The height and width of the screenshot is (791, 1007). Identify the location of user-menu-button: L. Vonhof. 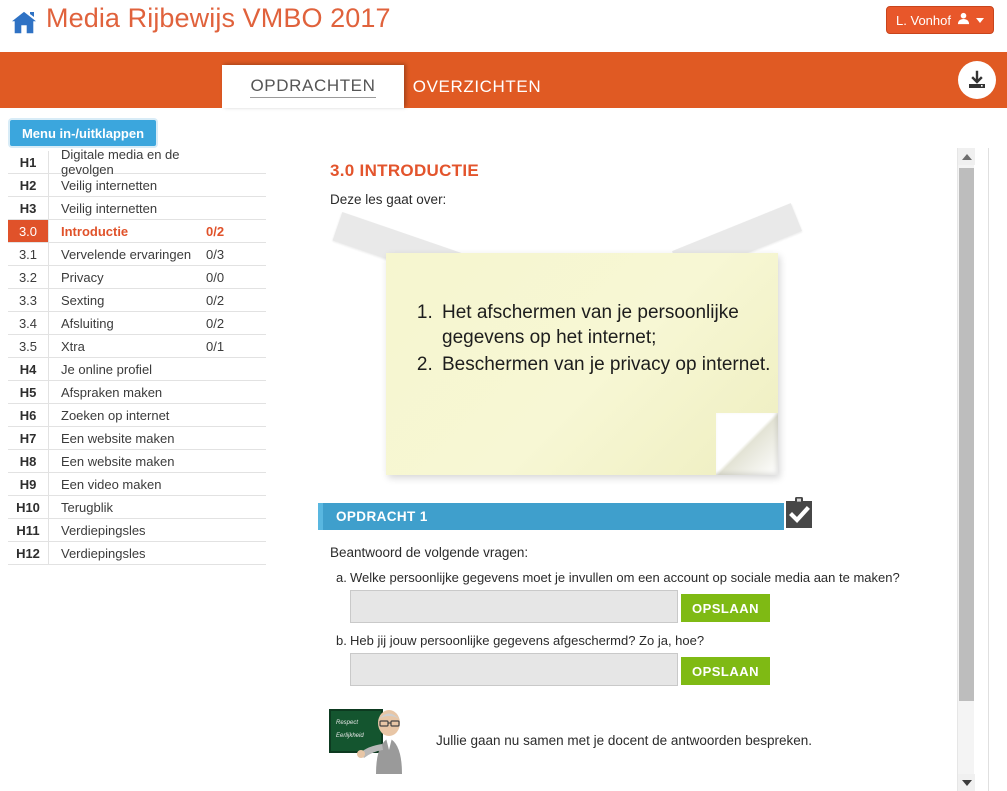
(940, 20).